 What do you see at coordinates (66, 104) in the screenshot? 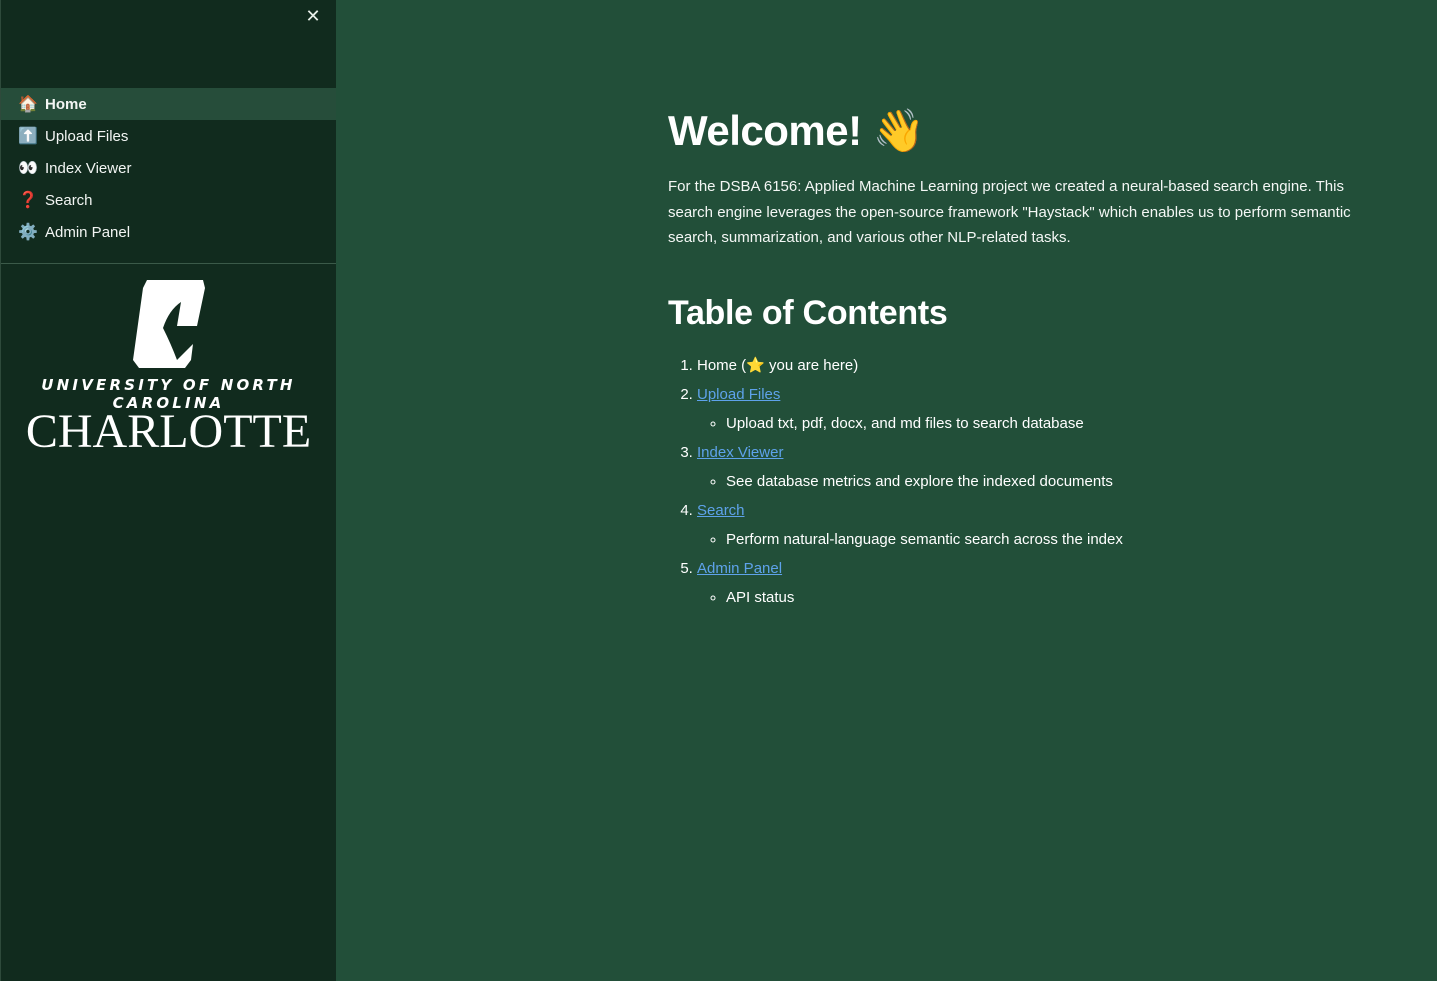
I see `sidebar-item-label: Home` at bounding box center [66, 104].